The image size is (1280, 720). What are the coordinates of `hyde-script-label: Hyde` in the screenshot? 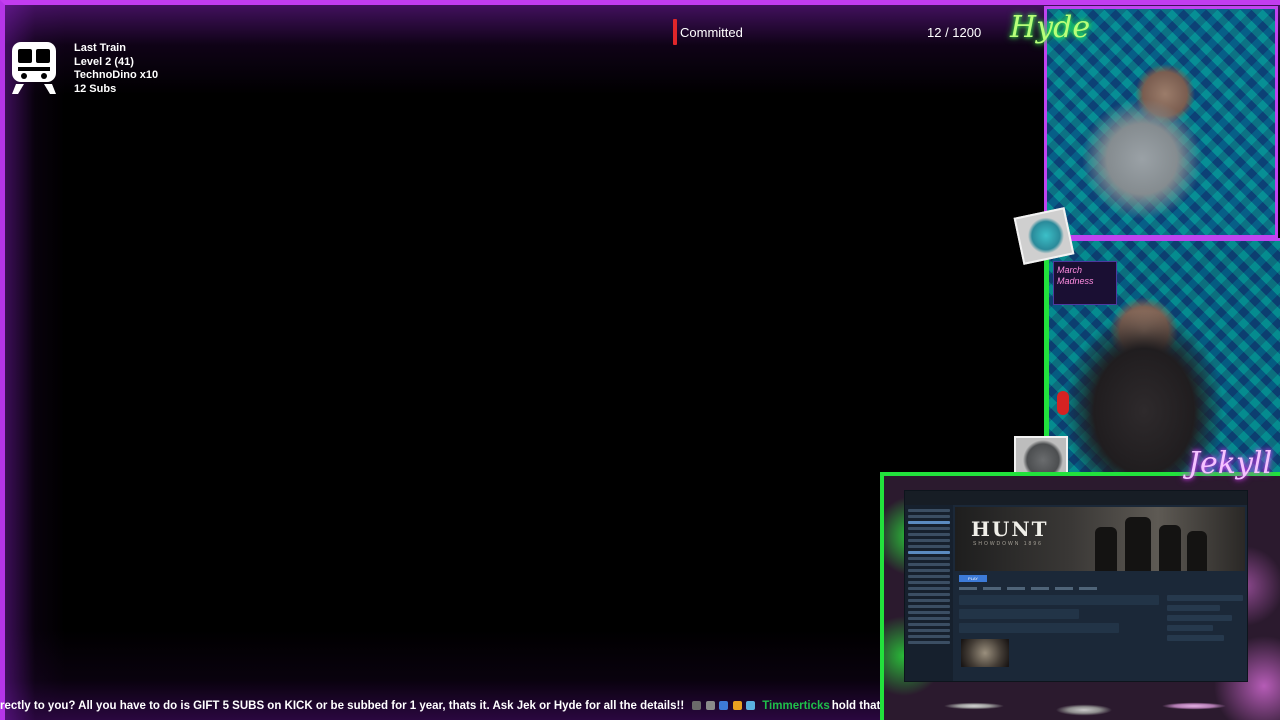 It's located at (1050, 27).